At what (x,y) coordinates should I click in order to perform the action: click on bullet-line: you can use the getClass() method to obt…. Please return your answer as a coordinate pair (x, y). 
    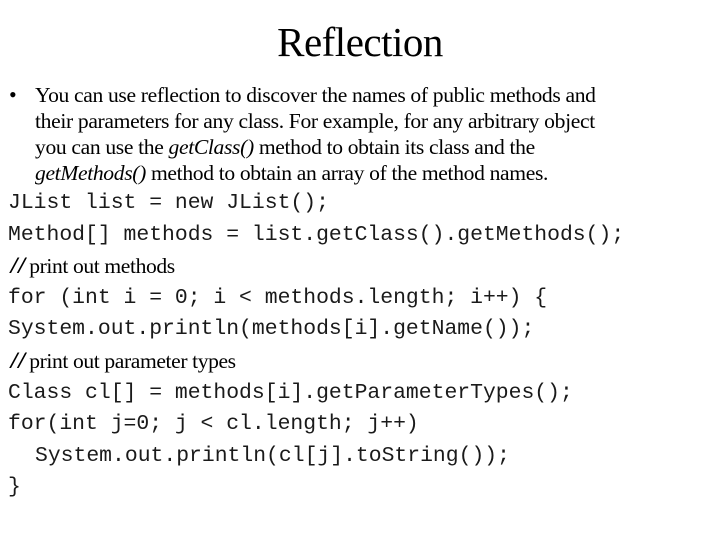
    Looking at the image, I should click on (375, 147).